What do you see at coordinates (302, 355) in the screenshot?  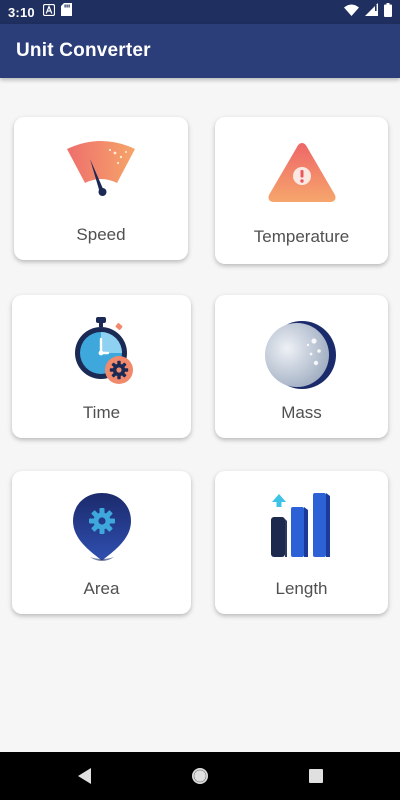 I see `moon-icon` at bounding box center [302, 355].